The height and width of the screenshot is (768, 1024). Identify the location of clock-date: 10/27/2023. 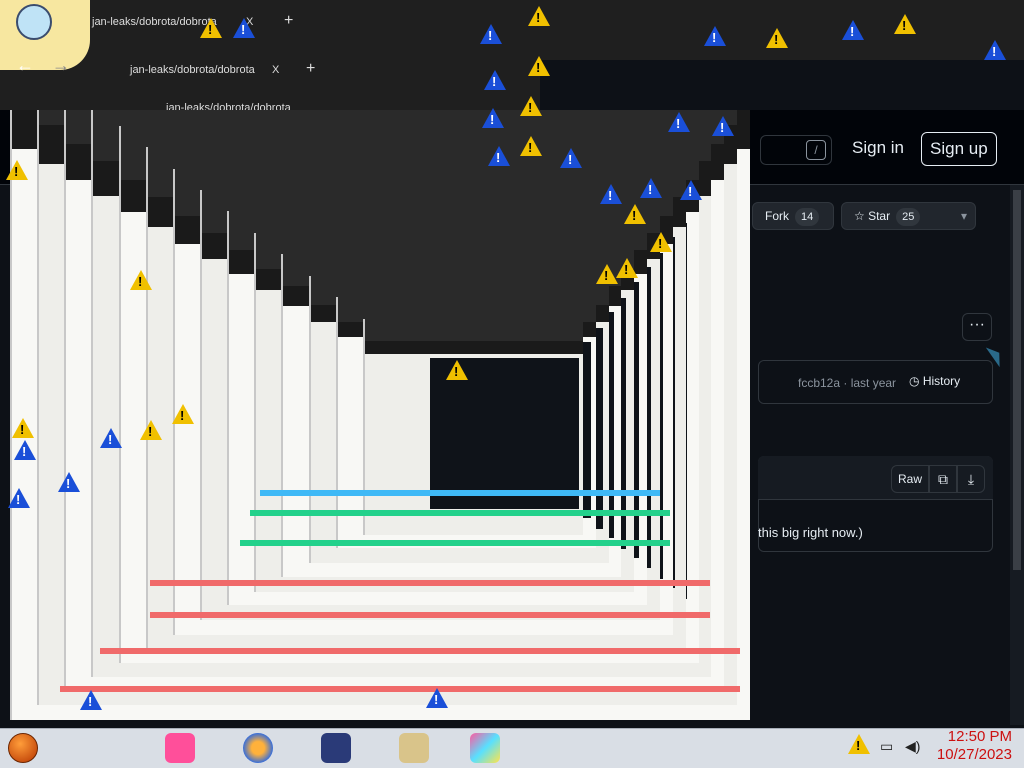
(974, 754).